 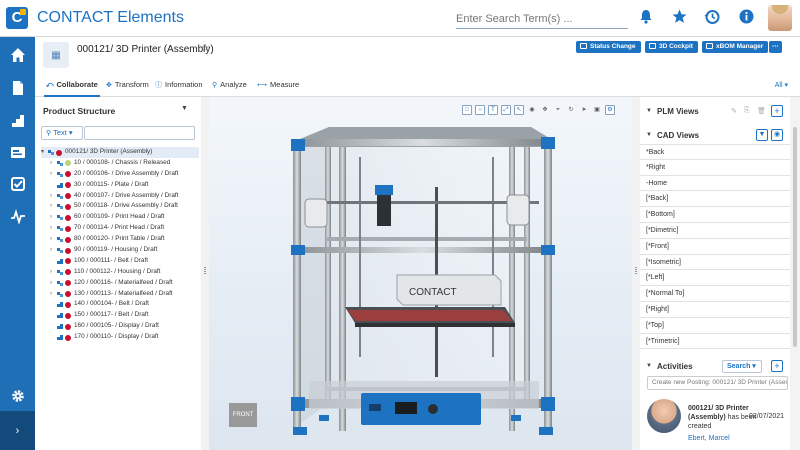 What do you see at coordinates (72, 88) in the screenshot?
I see `tab-collaborate: ⤺ Collaborate` at bounding box center [72, 88].